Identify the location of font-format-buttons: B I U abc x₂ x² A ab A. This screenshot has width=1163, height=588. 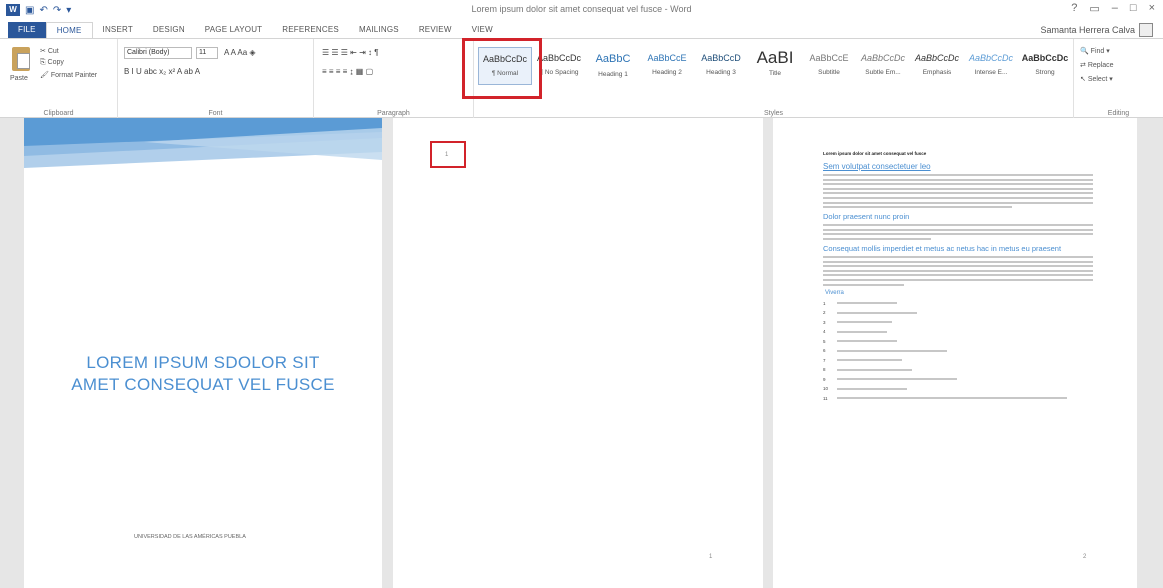
(162, 71).